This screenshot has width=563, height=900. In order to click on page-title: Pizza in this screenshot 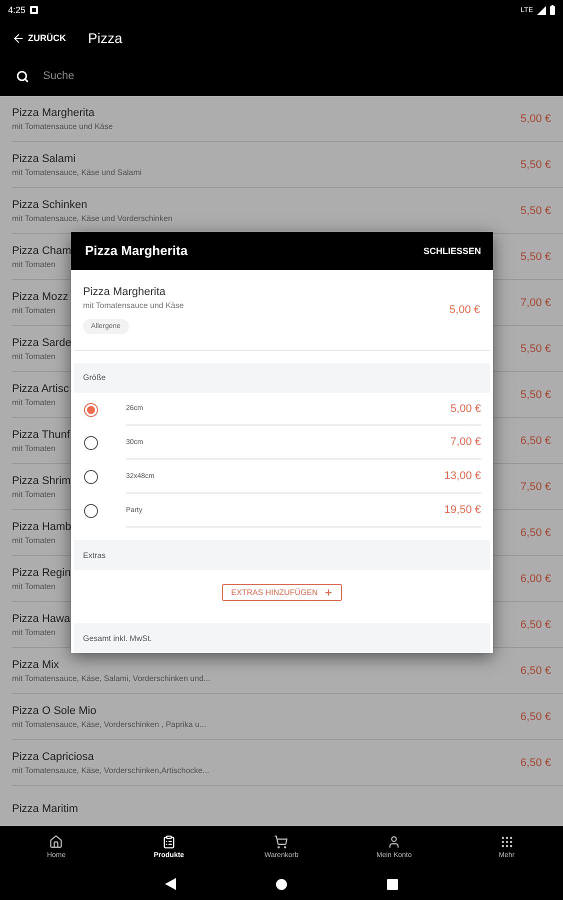, I will do `click(105, 38)`.